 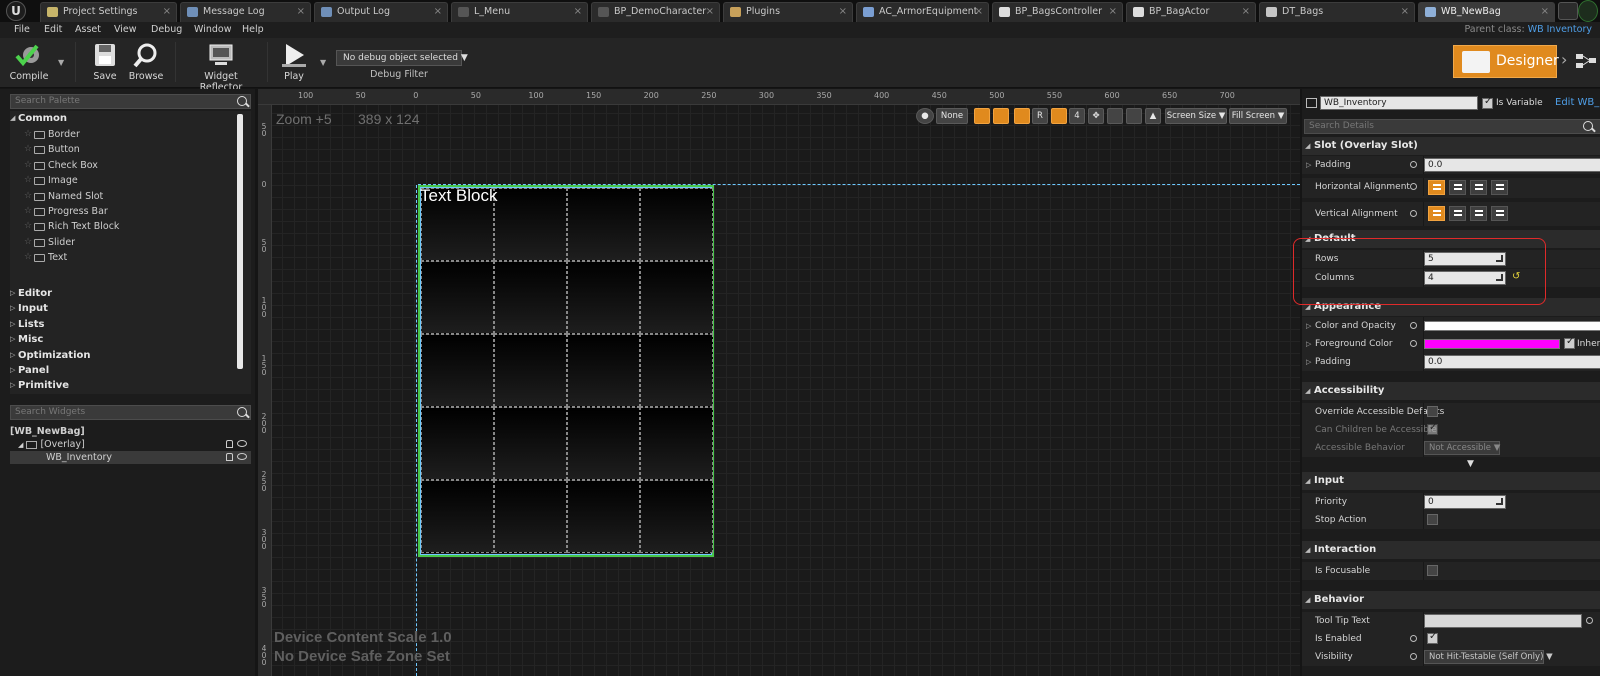 I want to click on grid-snap-icon, so click(x=1059, y=116).